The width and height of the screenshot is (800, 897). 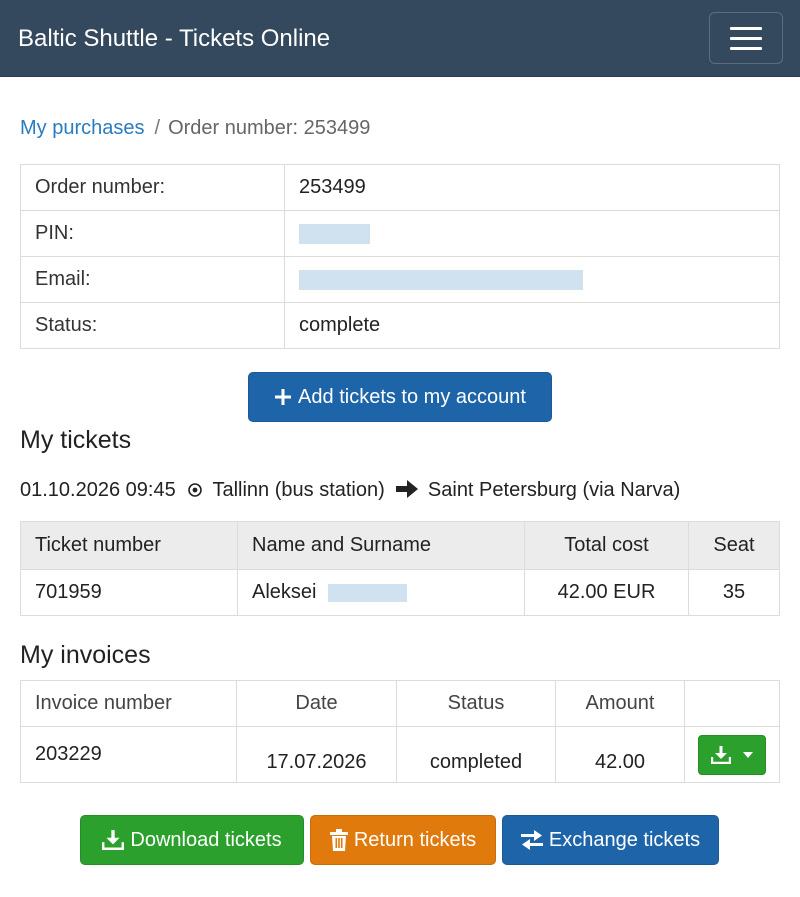 What do you see at coordinates (129, 592) in the screenshot?
I see `ticket-number-cell: 701959` at bounding box center [129, 592].